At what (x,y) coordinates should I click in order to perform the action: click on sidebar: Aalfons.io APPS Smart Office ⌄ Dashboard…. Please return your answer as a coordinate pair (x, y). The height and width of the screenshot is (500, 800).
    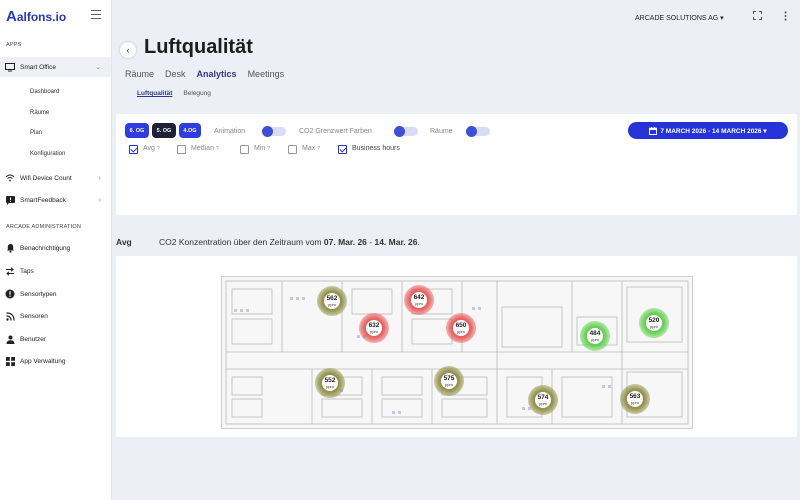
    Looking at the image, I should click on (56, 250).